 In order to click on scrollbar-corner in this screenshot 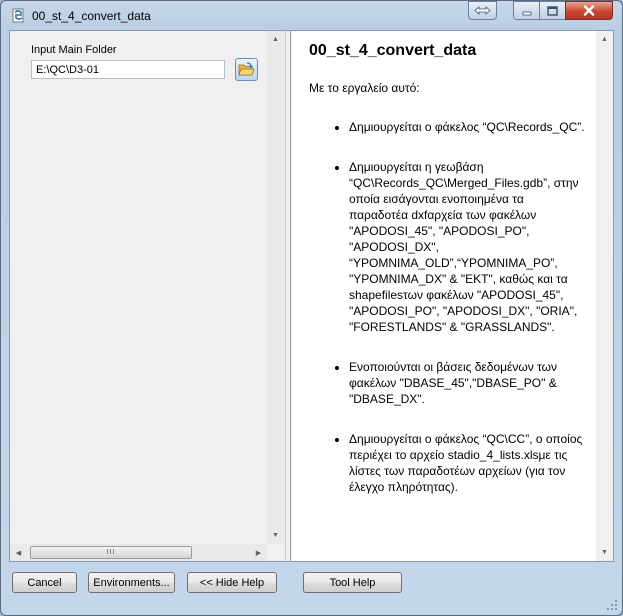, I will do `click(275, 552)`.